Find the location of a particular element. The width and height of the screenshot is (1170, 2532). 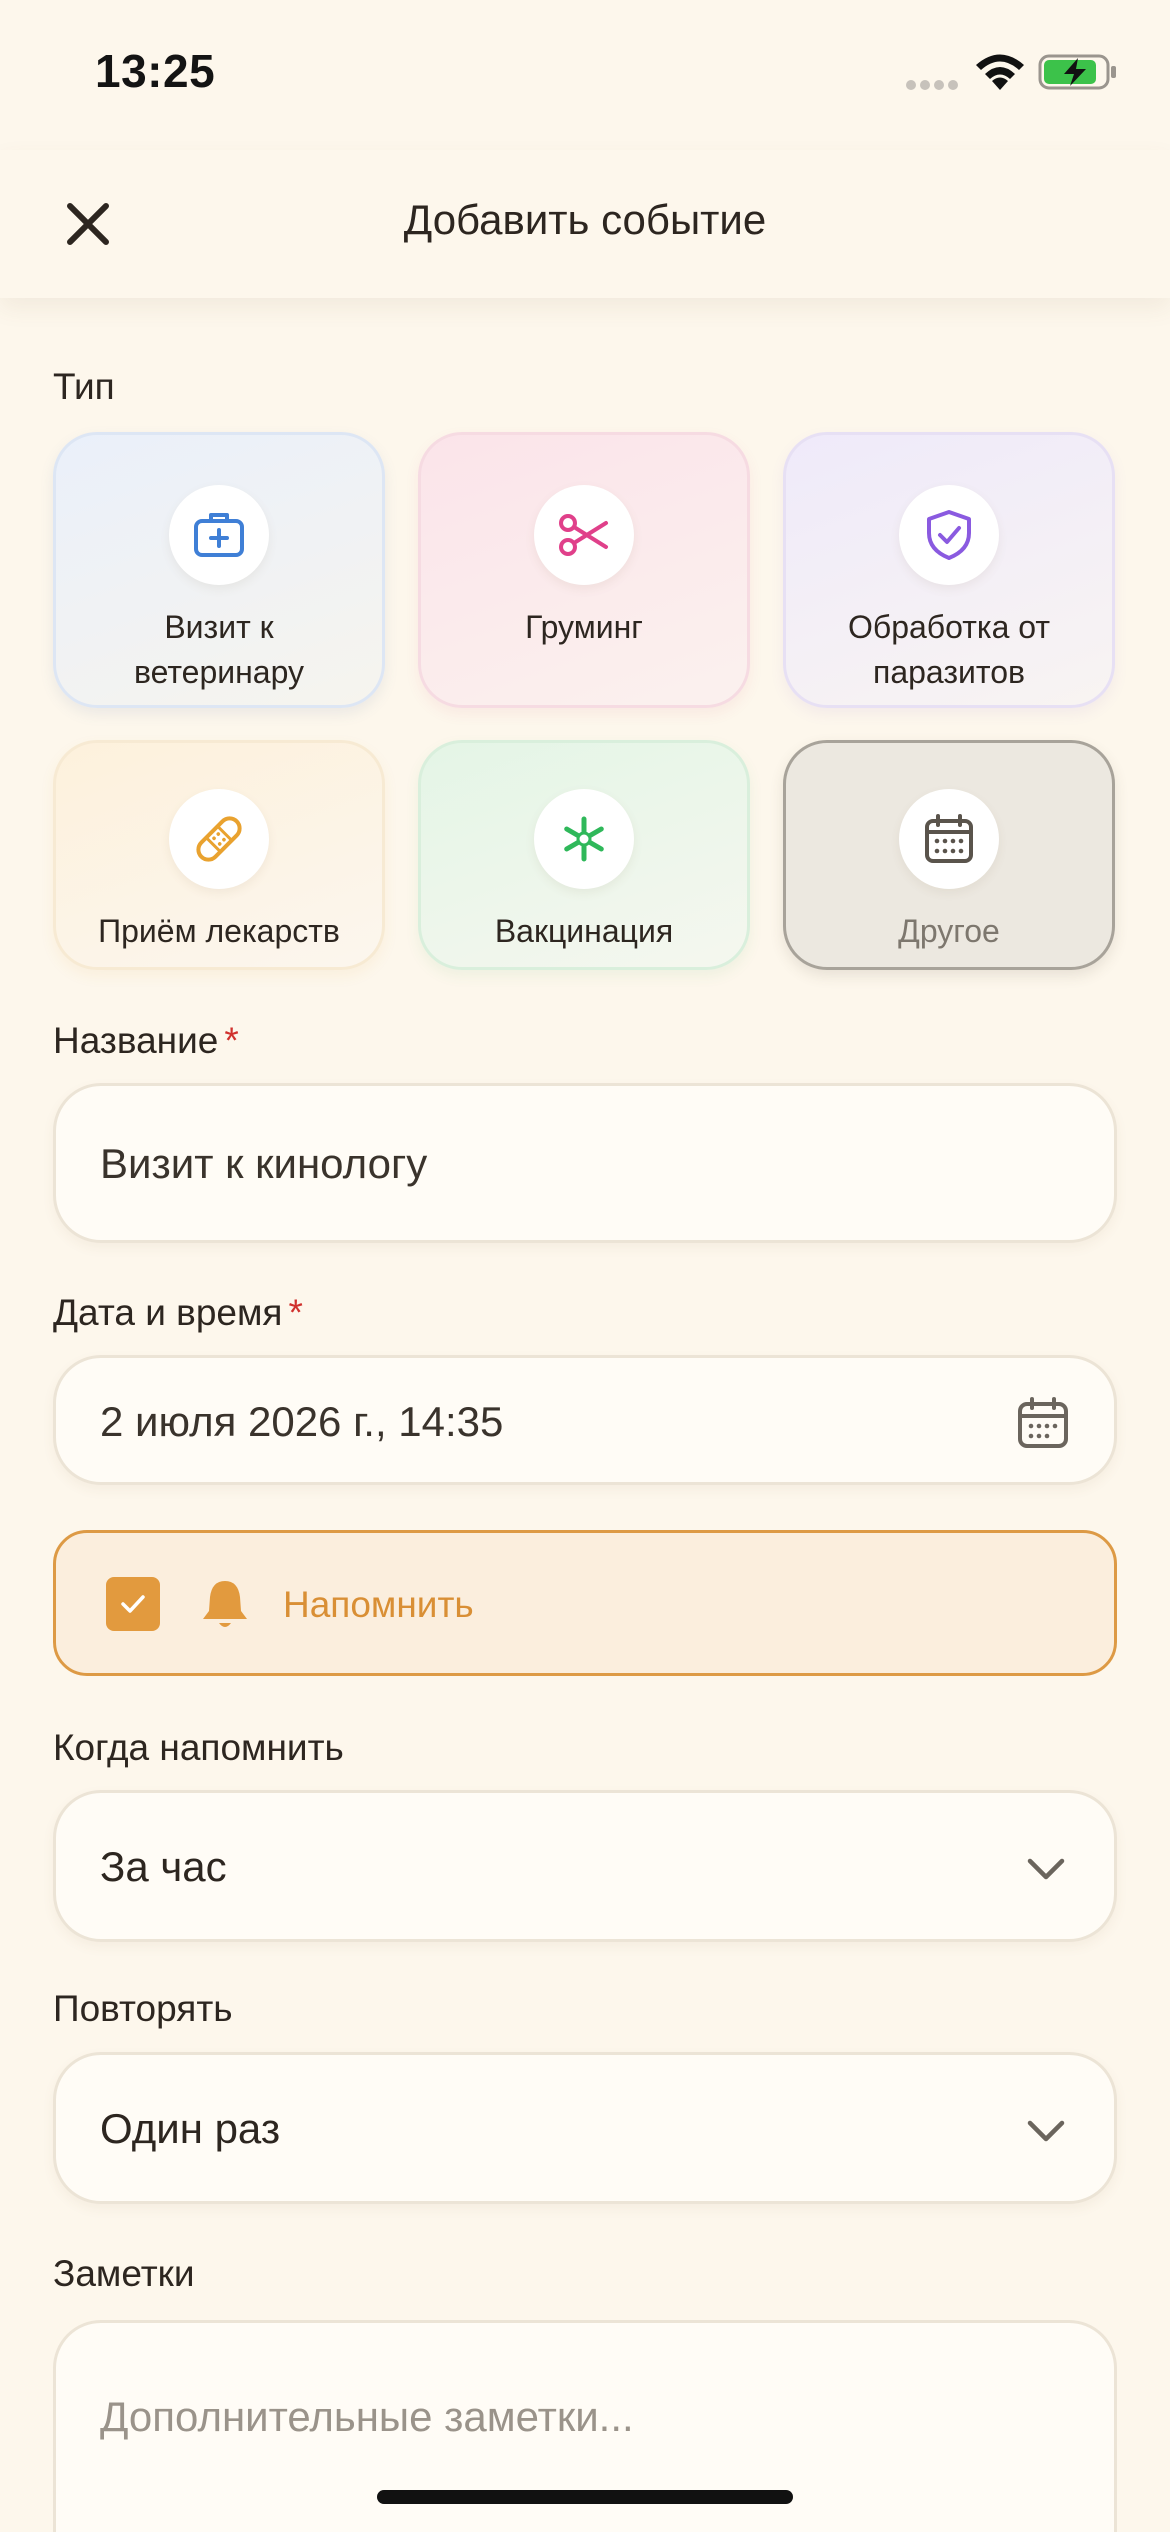

reminder-toggle: Напомнить is located at coordinates (585, 1603).